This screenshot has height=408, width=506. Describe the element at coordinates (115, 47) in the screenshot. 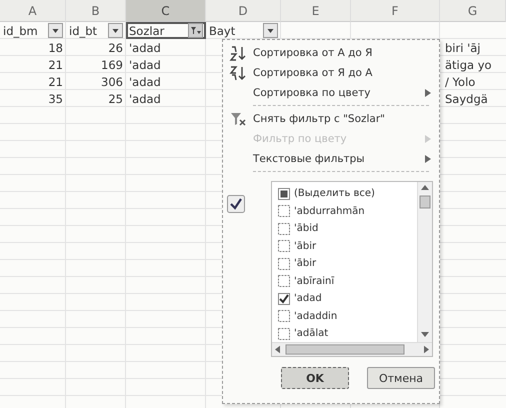

I see `table-cell: 26` at that location.